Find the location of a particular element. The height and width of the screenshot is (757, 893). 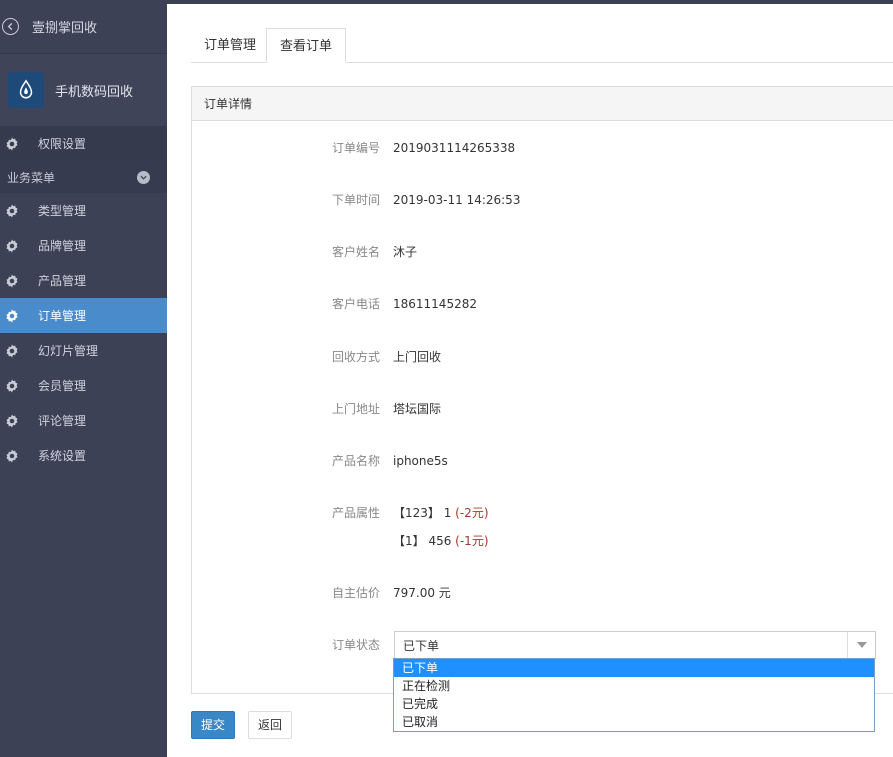

field-label: 订单状态 is located at coordinates (355, 645).